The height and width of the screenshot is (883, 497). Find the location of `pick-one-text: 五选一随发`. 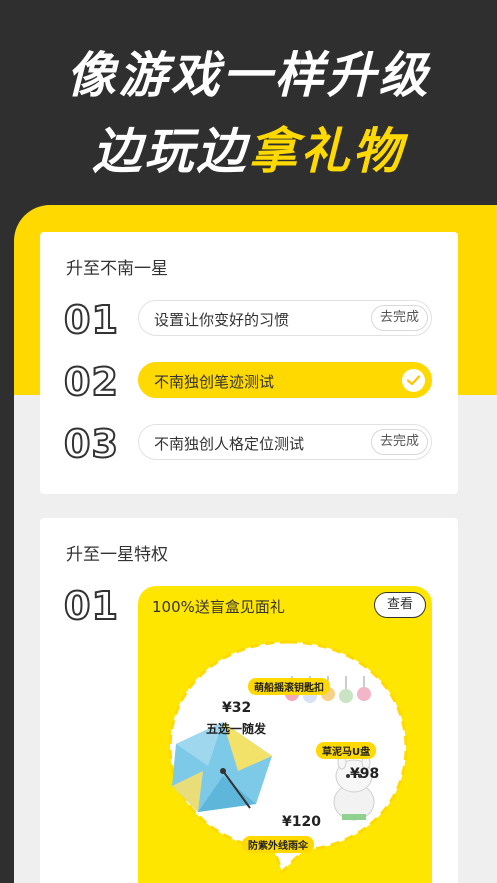

pick-one-text: 五选一随发 is located at coordinates (236, 729).